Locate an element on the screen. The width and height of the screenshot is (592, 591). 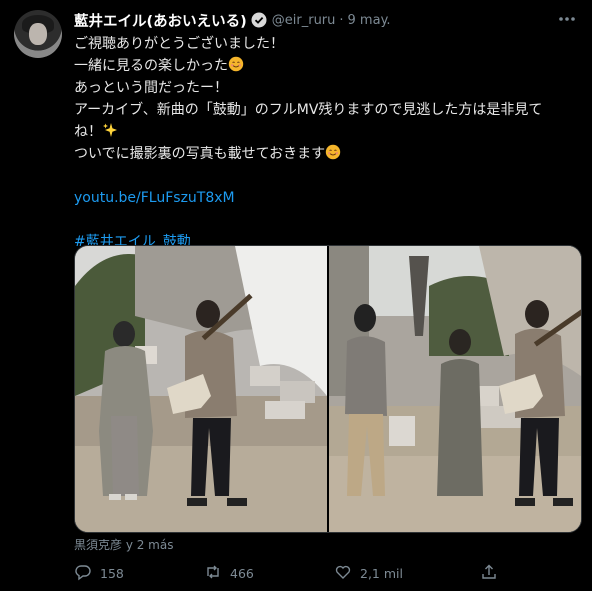
avatar-face is located at coordinates (38, 34).